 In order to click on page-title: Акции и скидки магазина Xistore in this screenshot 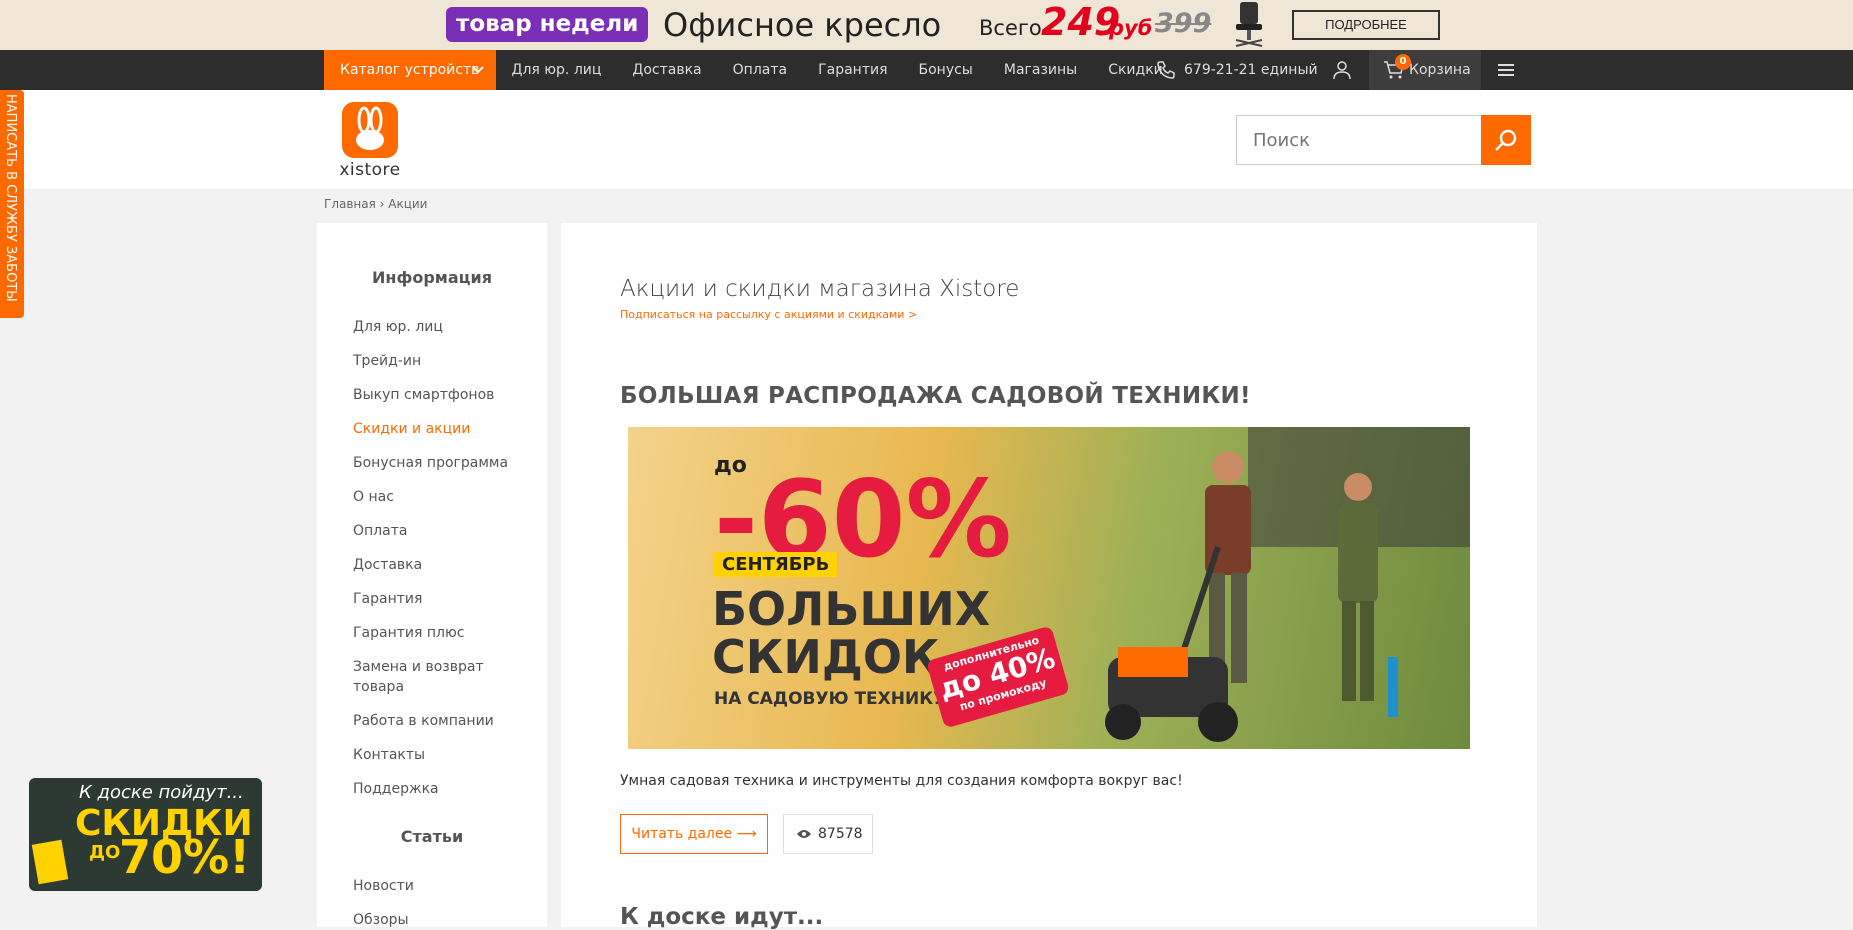, I will do `click(820, 289)`.